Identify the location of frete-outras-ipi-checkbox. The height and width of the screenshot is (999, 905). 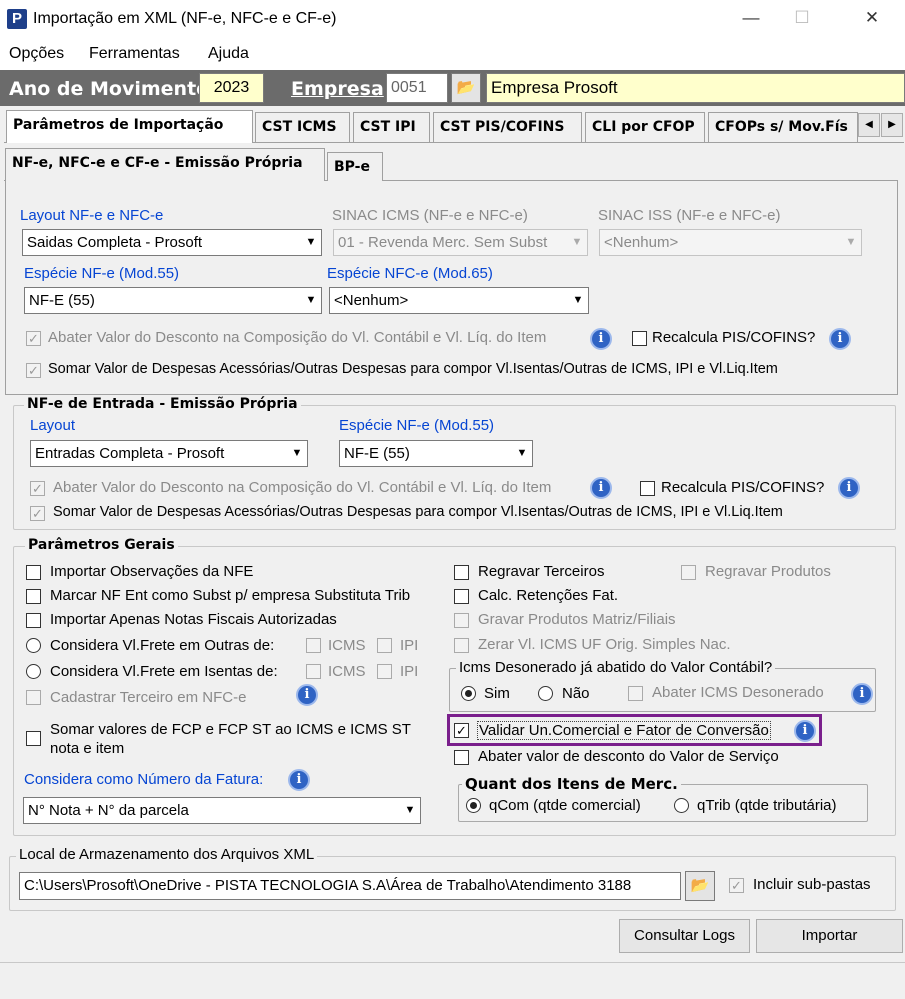
(384, 645).